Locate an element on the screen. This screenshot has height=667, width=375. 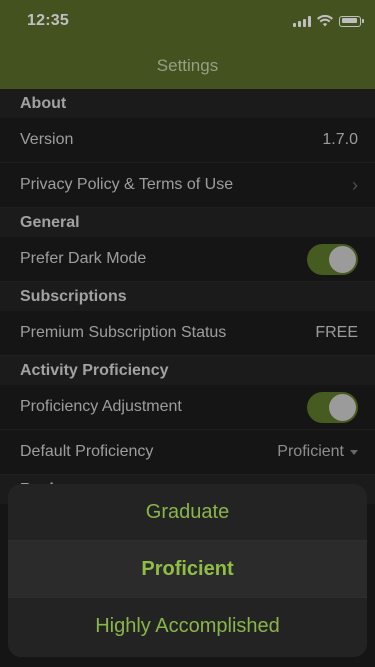
option-proficient: Proficient is located at coordinates (187, 569).